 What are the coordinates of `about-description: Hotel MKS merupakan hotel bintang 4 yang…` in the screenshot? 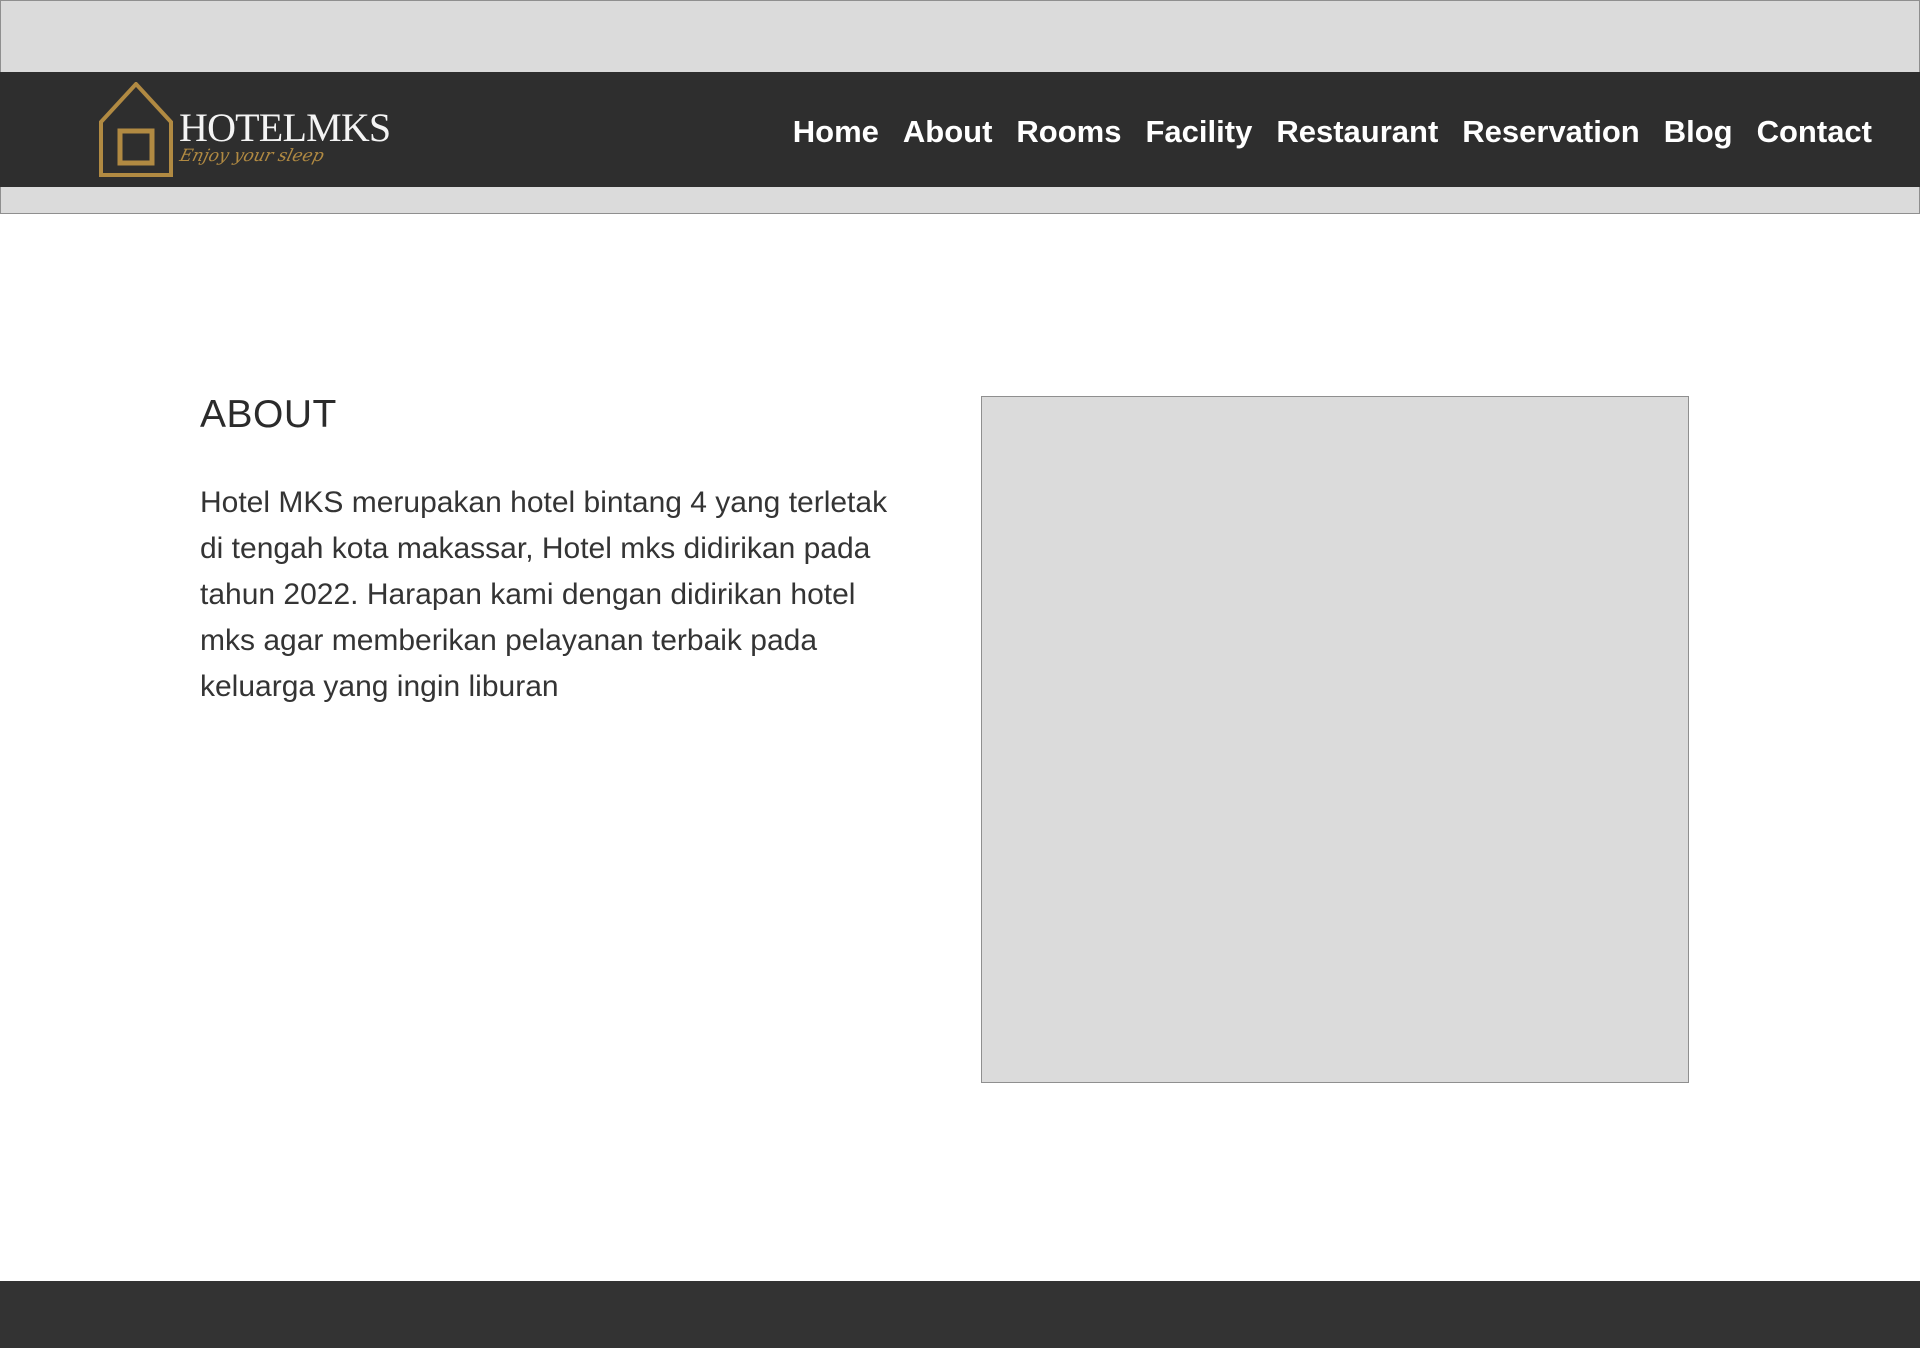 It's located at (544, 594).